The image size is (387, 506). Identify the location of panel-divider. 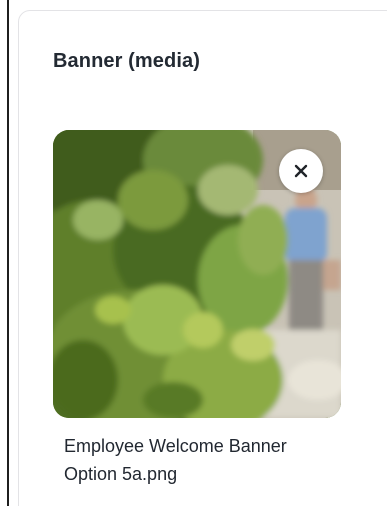
(8, 253).